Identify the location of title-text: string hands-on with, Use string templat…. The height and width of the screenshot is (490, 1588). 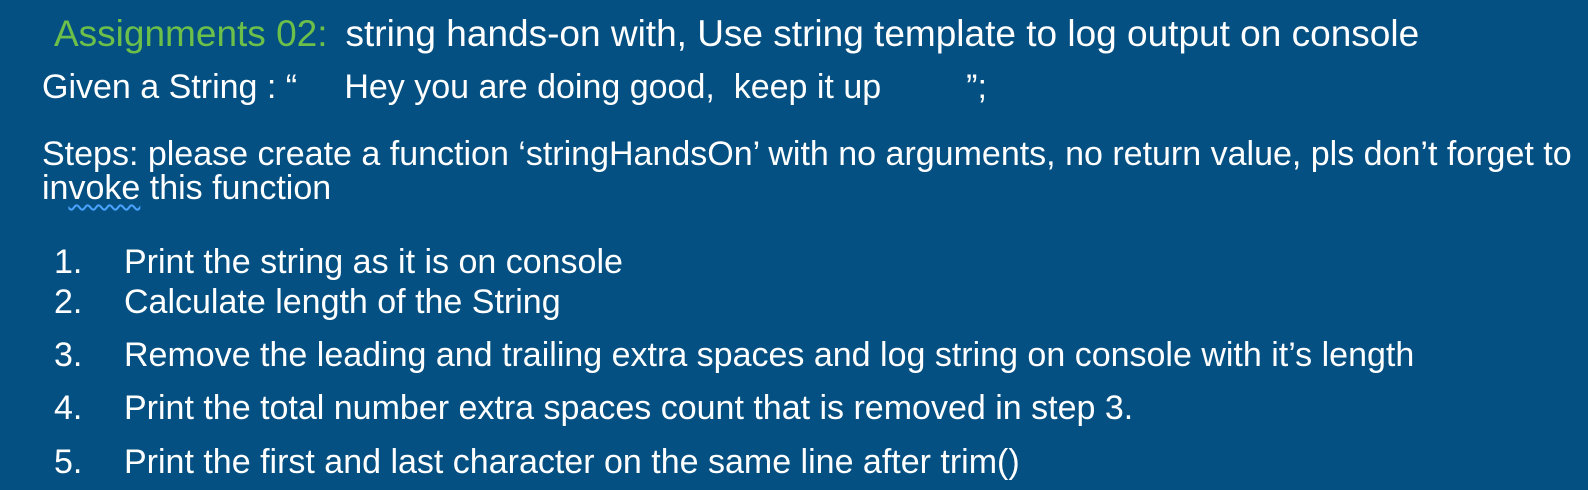
(882, 33).